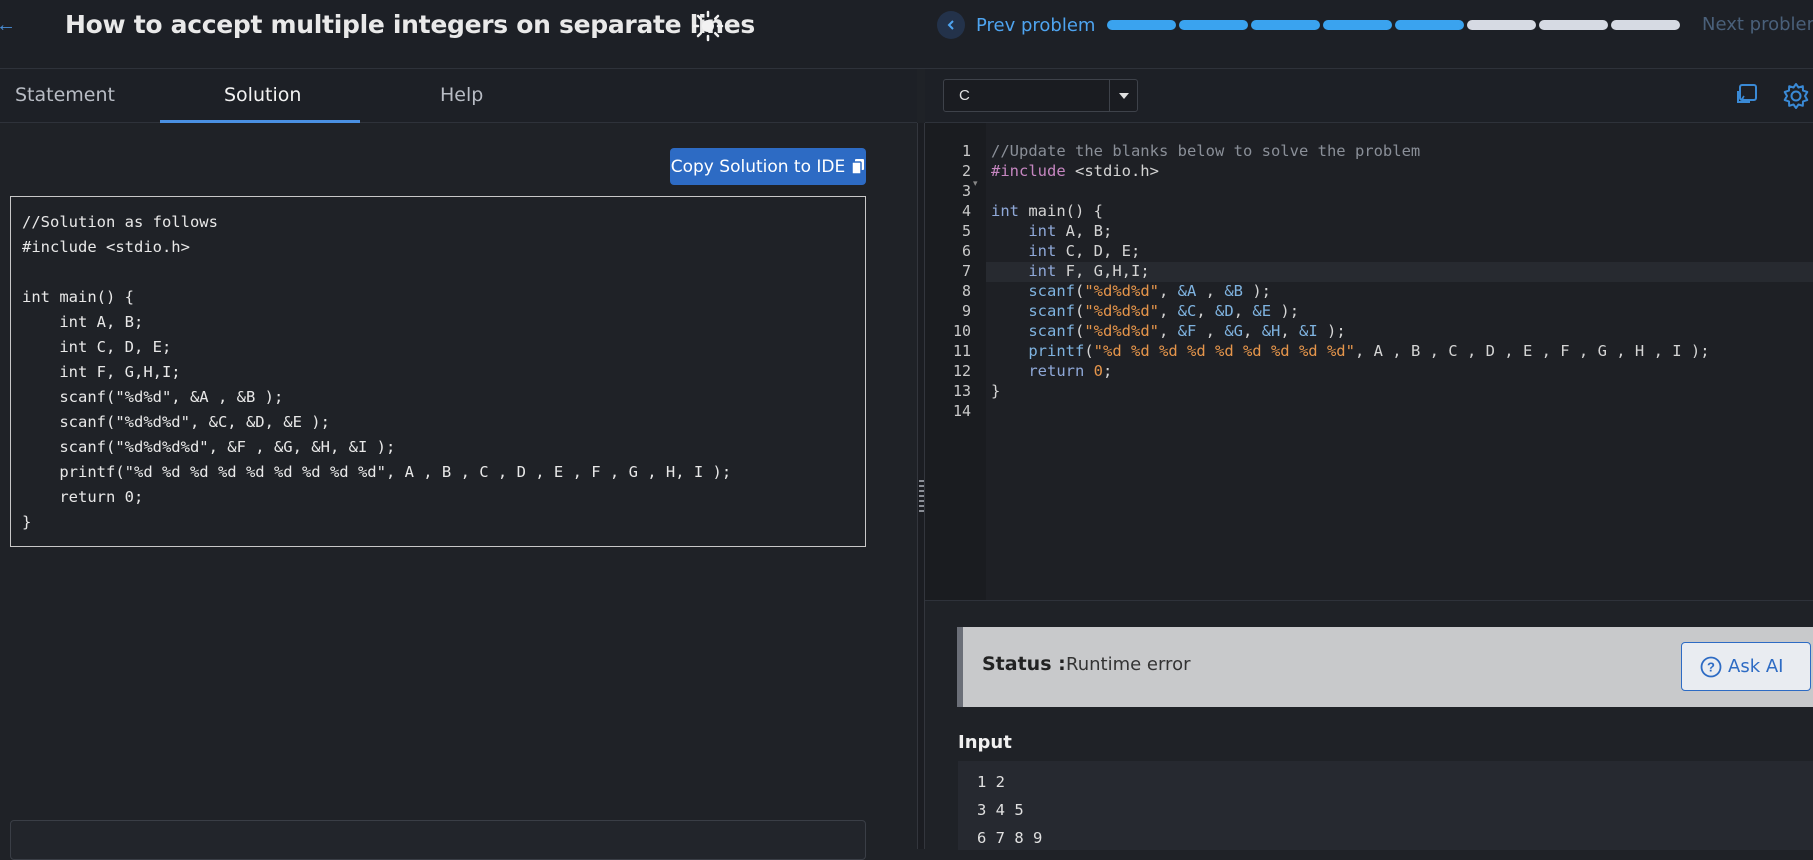 The width and height of the screenshot is (1813, 860). Describe the element at coordinates (1168, 331) in the screenshot. I see `code-line: scanf("%d%d%d", &F , &G, &H, &I );` at that location.